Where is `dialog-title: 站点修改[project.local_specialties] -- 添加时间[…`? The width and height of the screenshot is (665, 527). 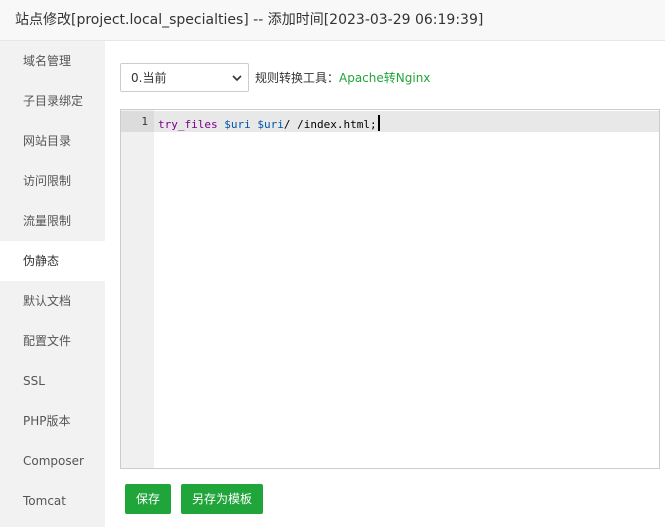
dialog-title: 站点修改[project.local_specialties] -- 添加时间[… is located at coordinates (249, 20).